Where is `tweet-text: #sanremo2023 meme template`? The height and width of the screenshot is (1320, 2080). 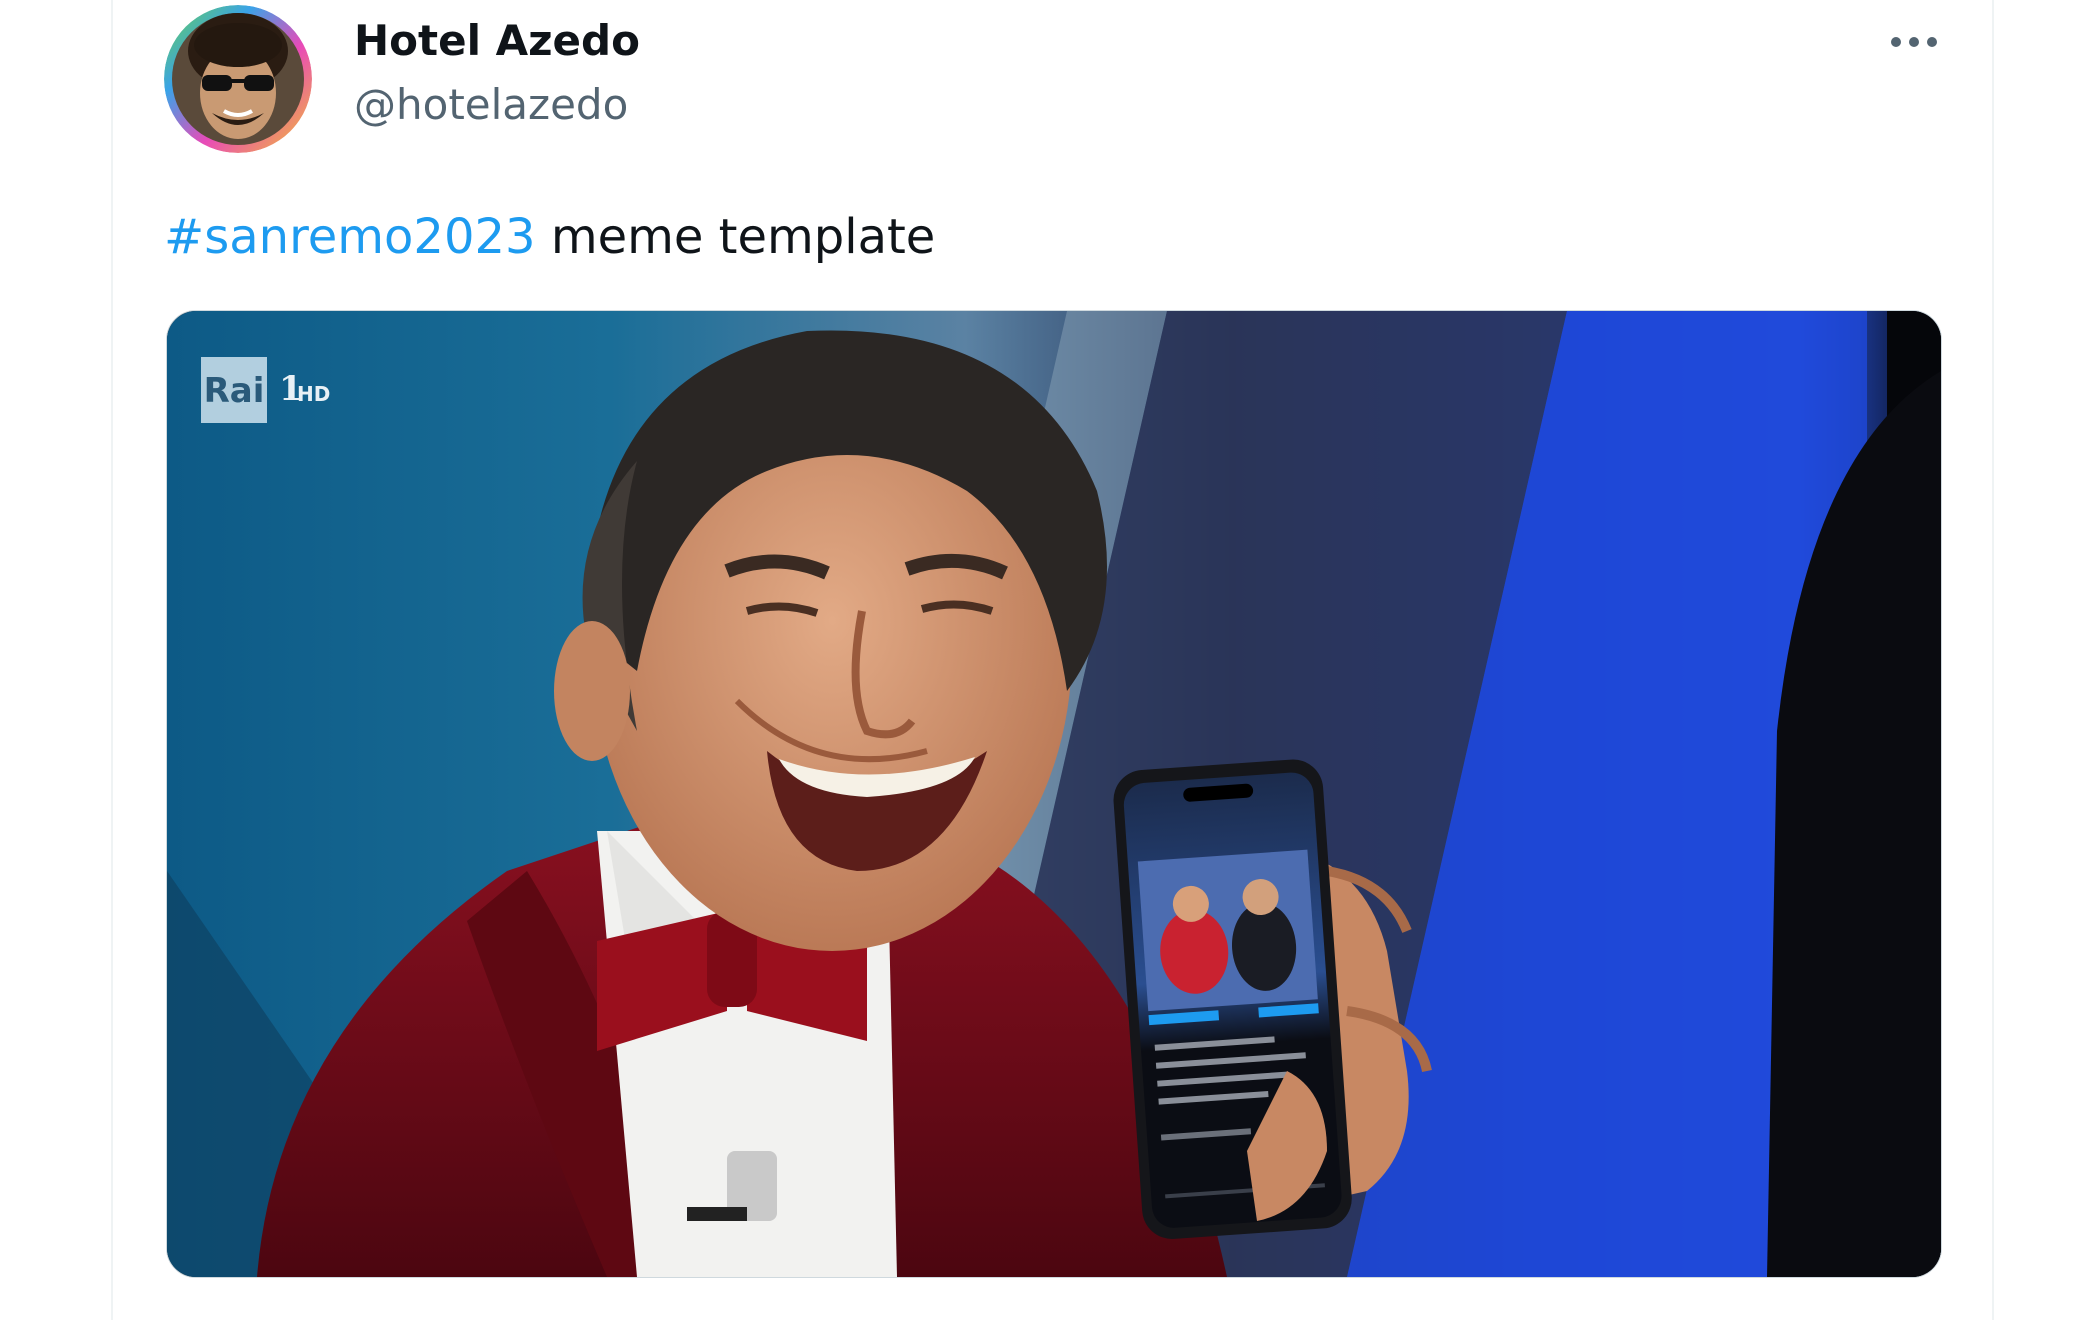 tweet-text: #sanremo2023 meme template is located at coordinates (549, 237).